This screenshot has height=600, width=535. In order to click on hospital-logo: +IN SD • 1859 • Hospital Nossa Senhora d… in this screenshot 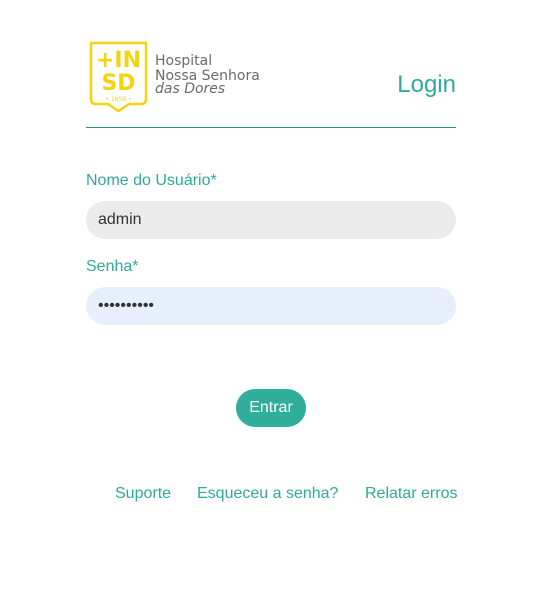, I will do `click(175, 77)`.